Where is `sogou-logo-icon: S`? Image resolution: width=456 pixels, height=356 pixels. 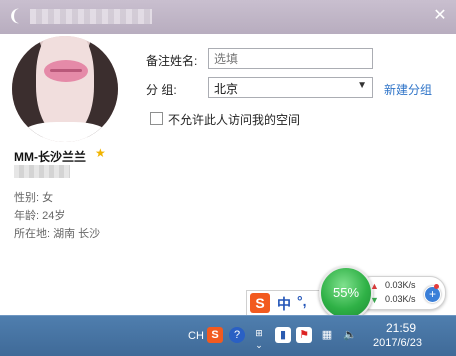 sogou-logo-icon: S is located at coordinates (260, 303).